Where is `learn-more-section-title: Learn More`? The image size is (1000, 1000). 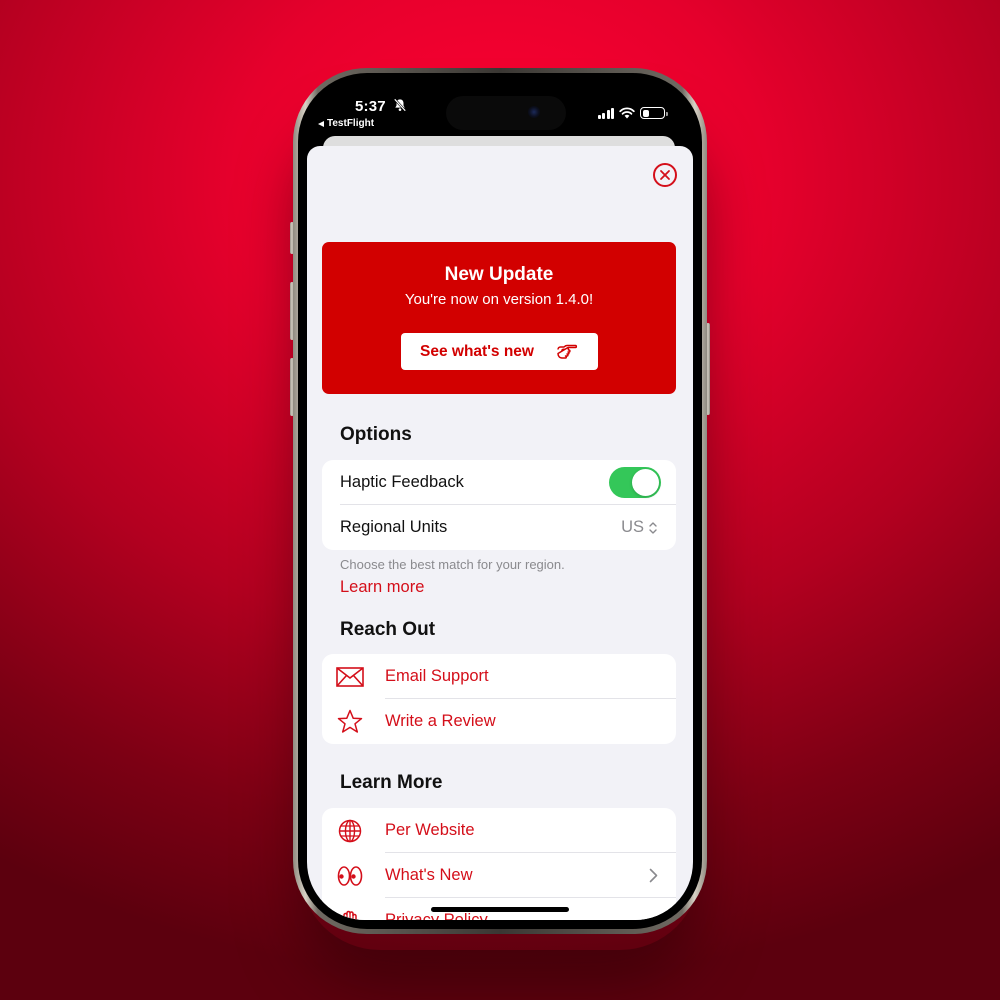
learn-more-section-title: Learn More is located at coordinates (391, 782).